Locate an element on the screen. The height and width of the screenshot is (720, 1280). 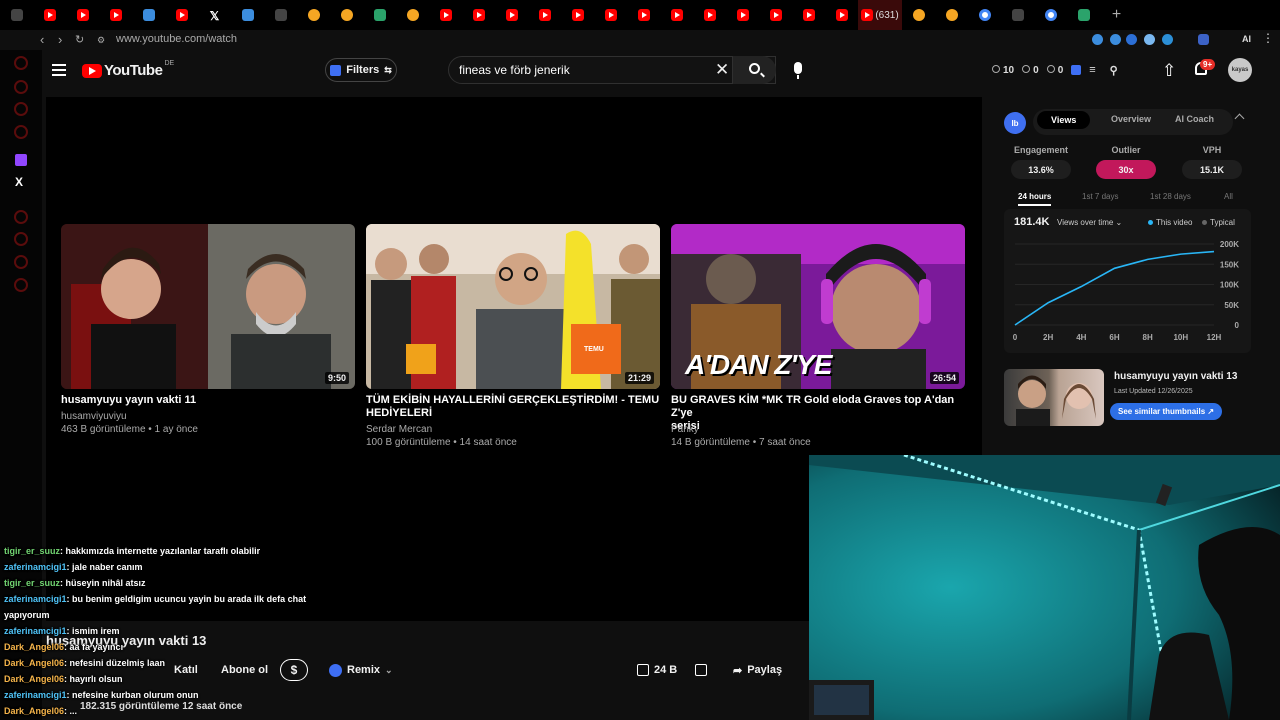
super-thanks-button: $ is located at coordinates (294, 670).